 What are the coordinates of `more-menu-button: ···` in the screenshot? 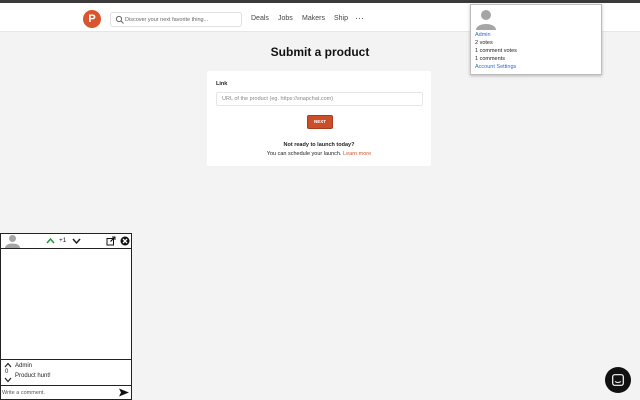 It's located at (359, 18).